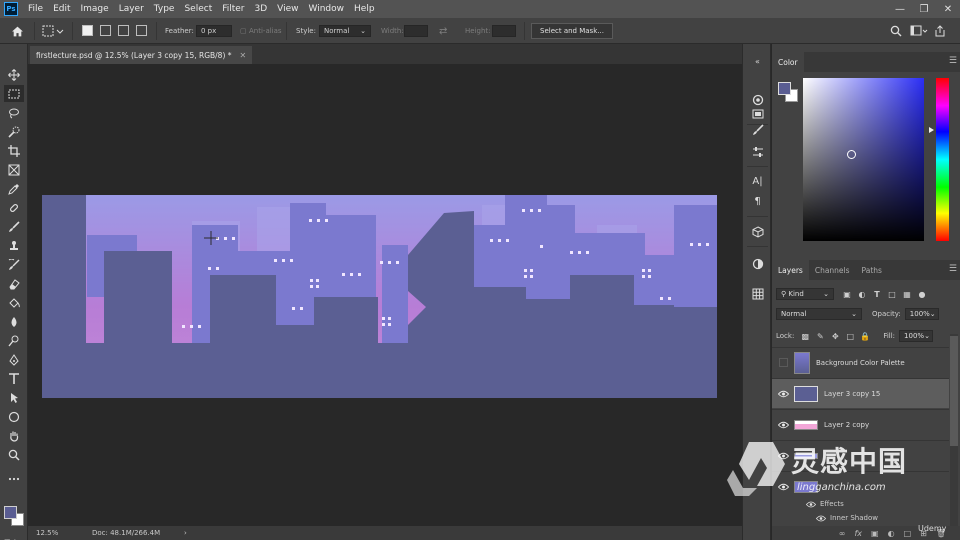 Image resolution: width=960 pixels, height=540 pixels. What do you see at coordinates (87, 30) in the screenshot?
I see `new-selection-button` at bounding box center [87, 30].